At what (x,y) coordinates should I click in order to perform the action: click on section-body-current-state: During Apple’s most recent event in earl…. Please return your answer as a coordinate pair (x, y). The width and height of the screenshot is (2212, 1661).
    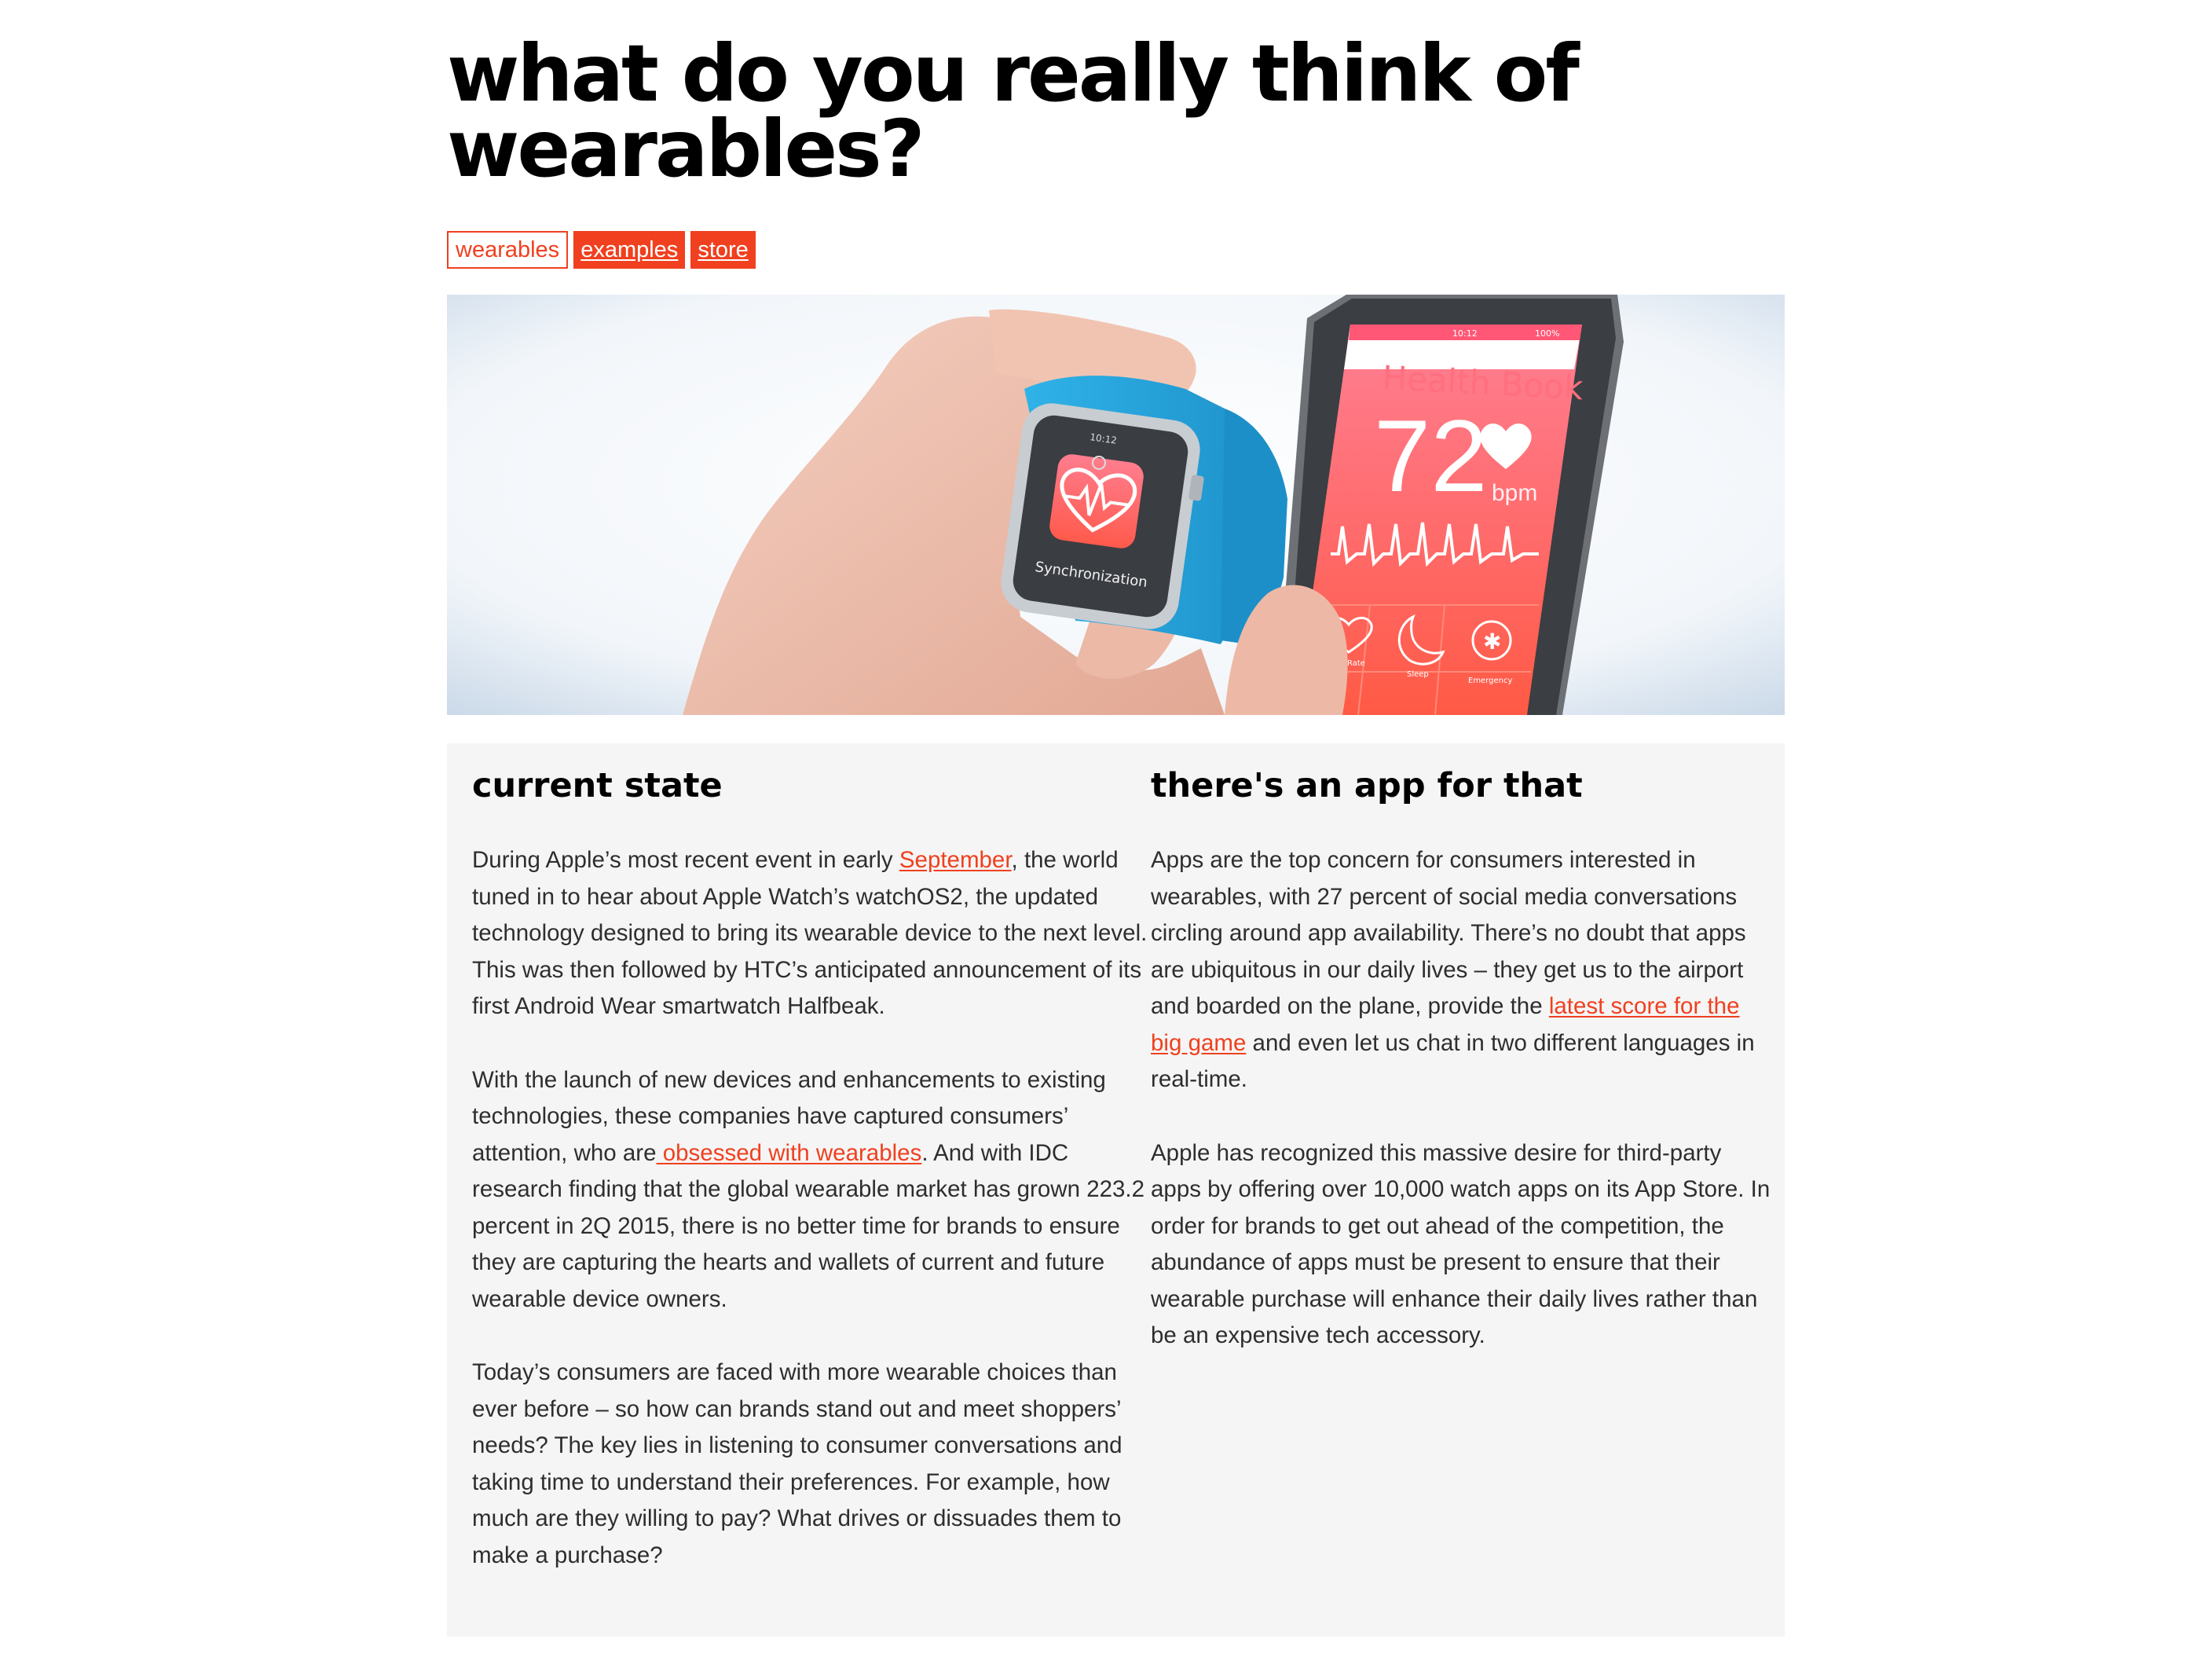
    Looking at the image, I should click on (810, 1226).